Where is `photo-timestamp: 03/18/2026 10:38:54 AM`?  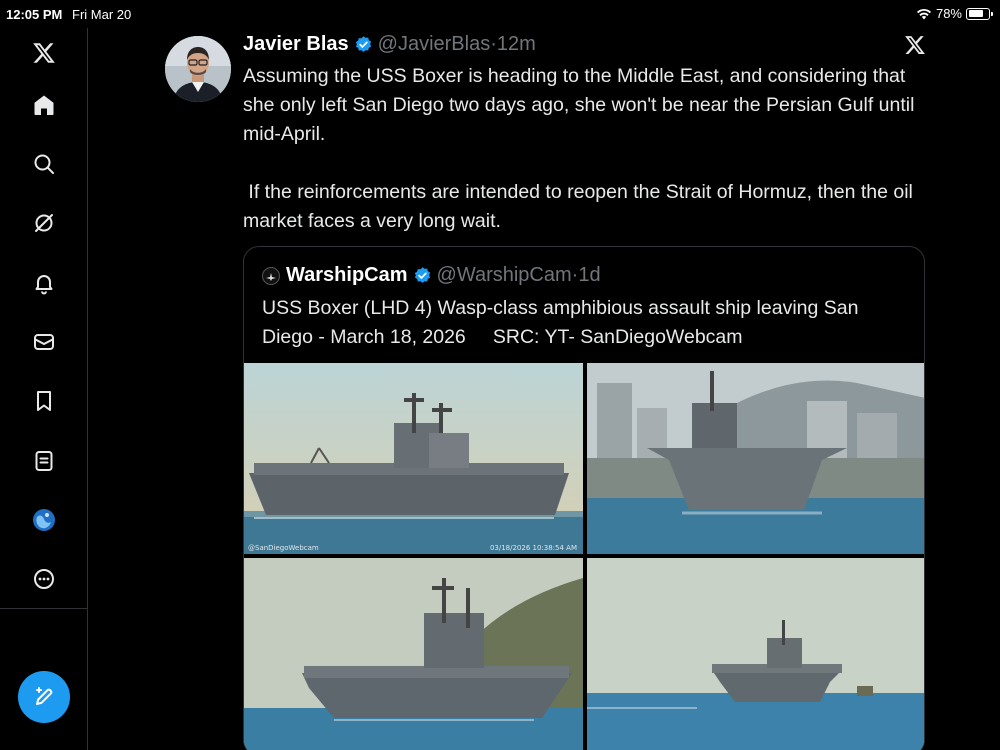
photo-timestamp: 03/18/2026 10:38:54 AM is located at coordinates (533, 548).